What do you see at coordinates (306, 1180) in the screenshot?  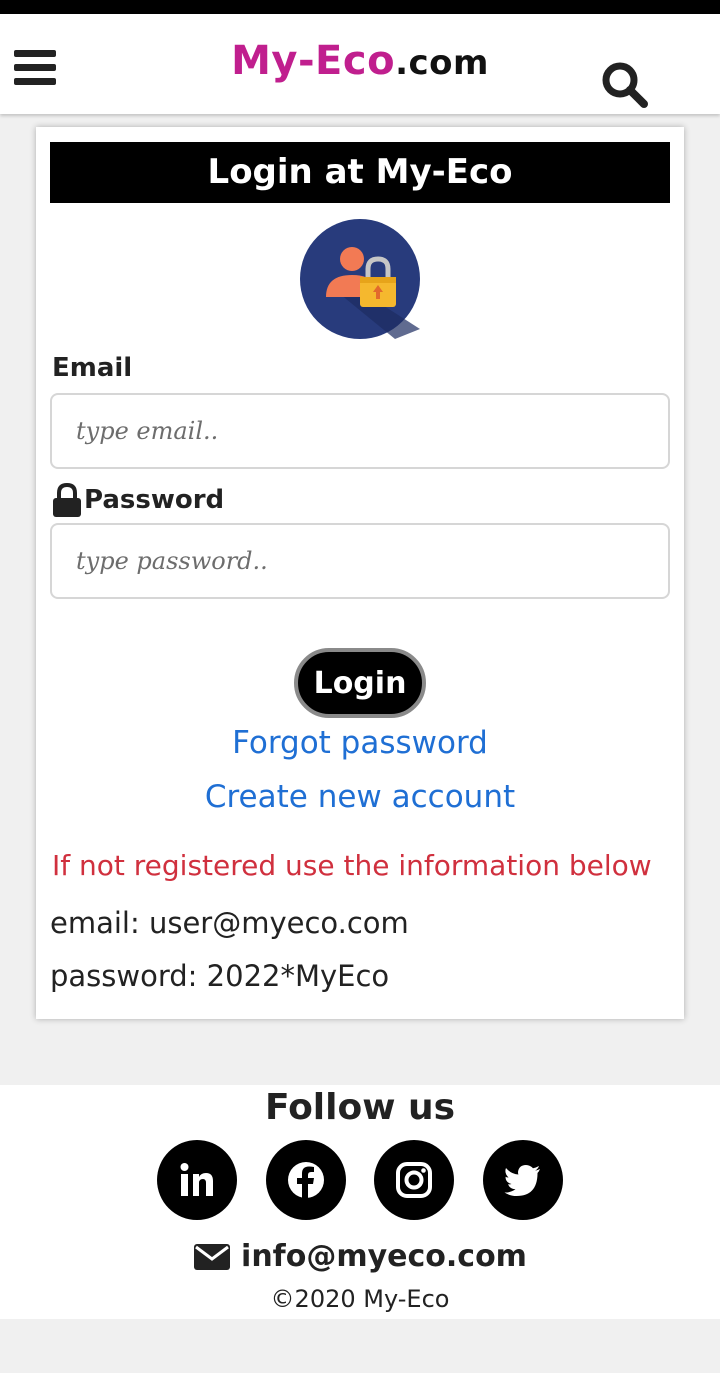 I see `facebook-icon` at bounding box center [306, 1180].